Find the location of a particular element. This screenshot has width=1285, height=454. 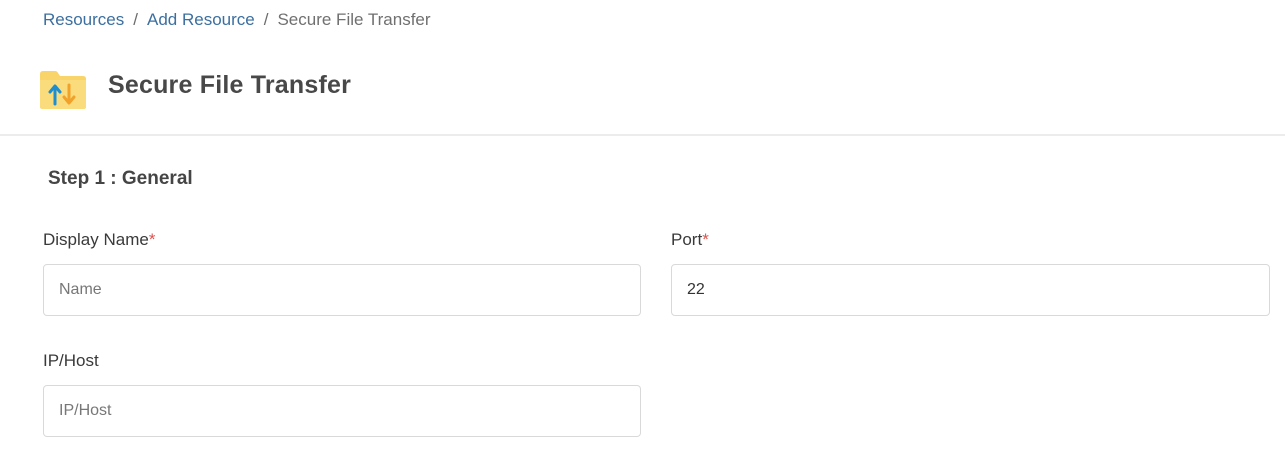

display-name-label: Display Name* is located at coordinates (99, 240).